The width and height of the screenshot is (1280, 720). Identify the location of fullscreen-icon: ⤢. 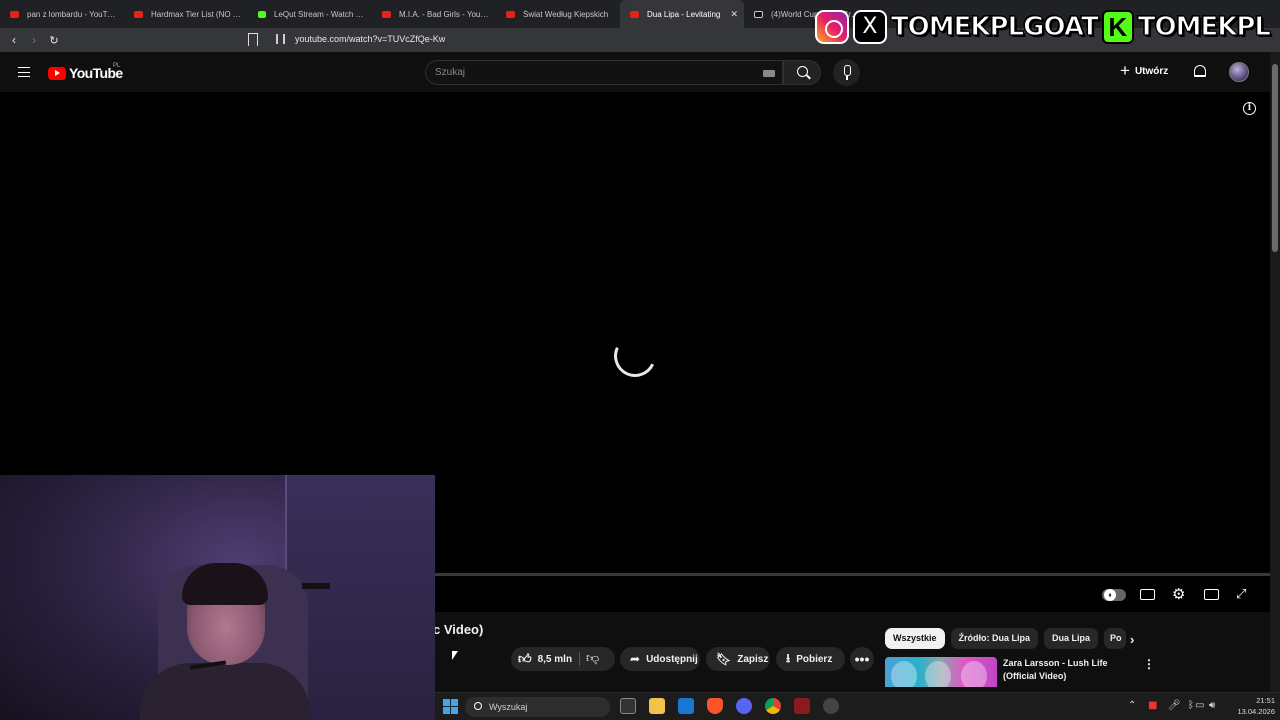
(1243, 594).